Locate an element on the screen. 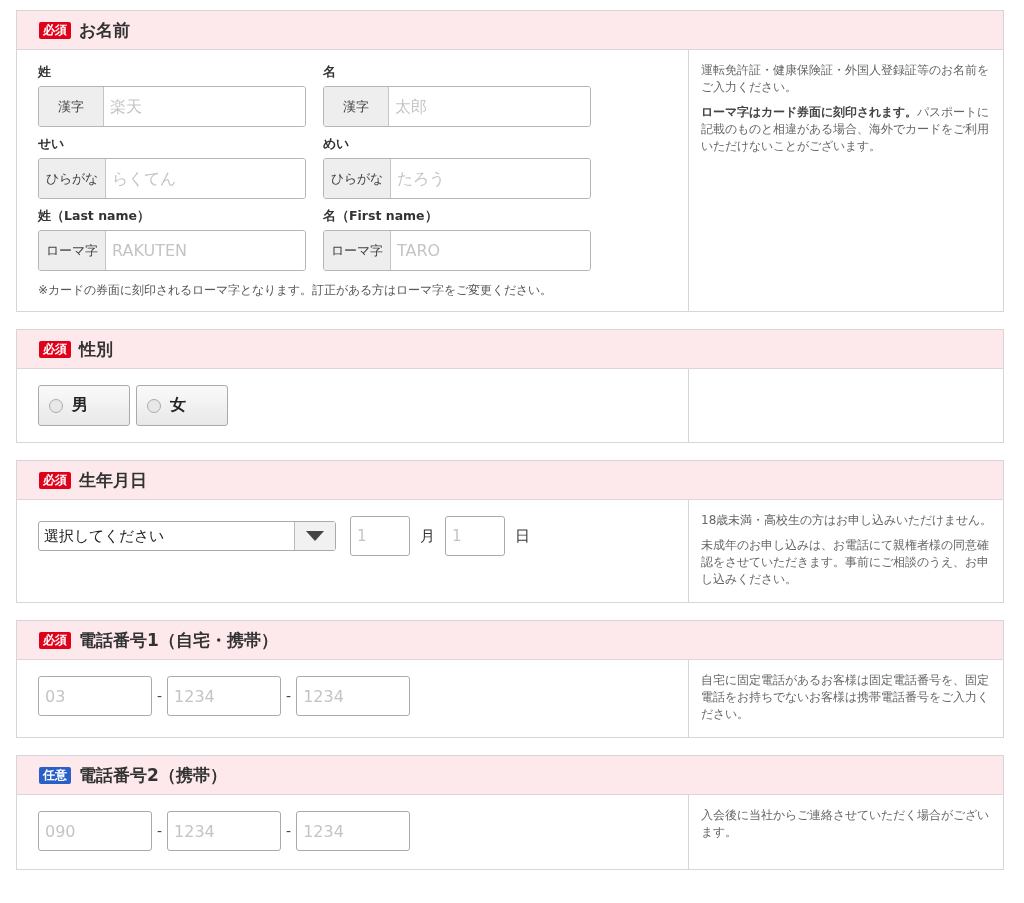 The height and width of the screenshot is (903, 1024). field-label: 名（First name） is located at coordinates (381, 216).